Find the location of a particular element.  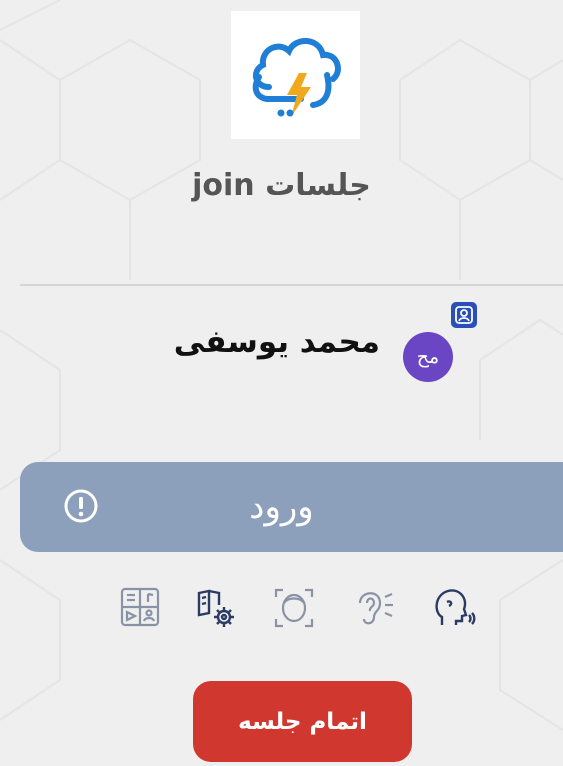

divider is located at coordinates (291, 285).